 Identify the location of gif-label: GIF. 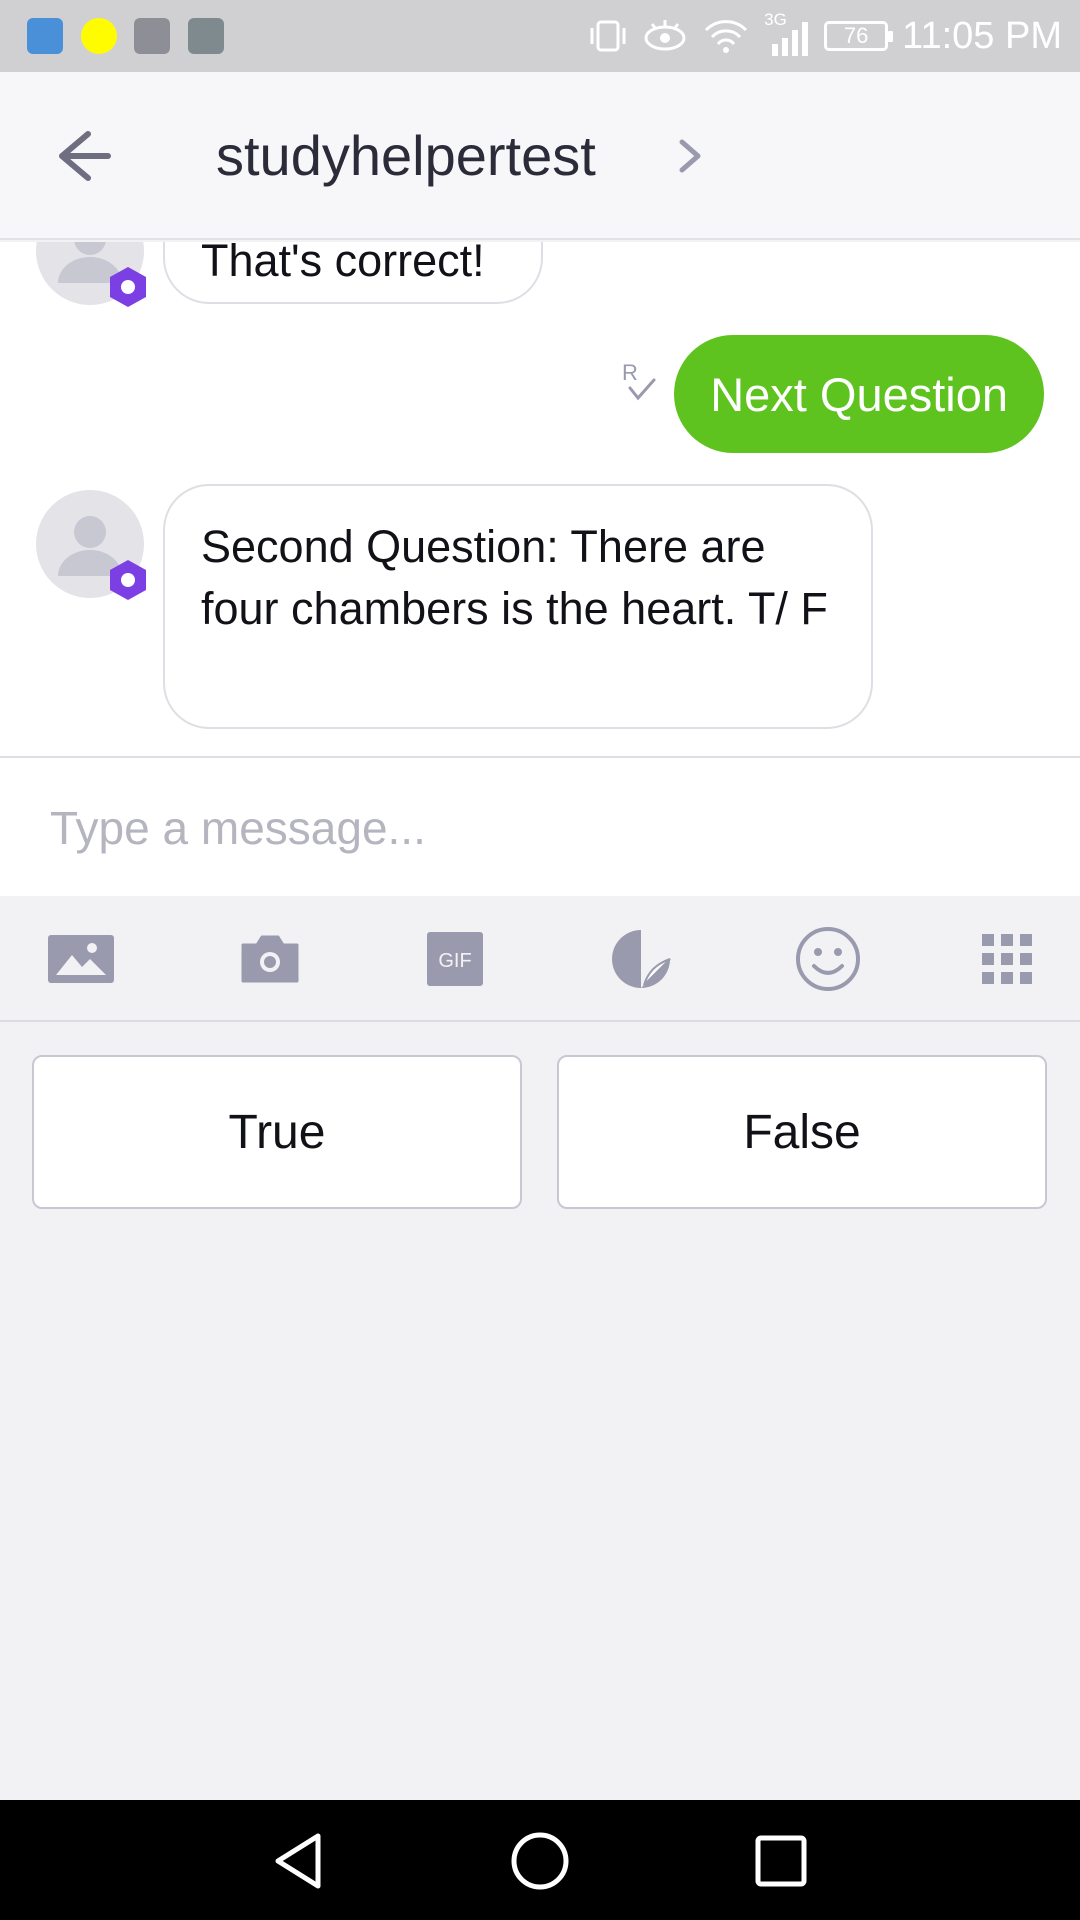
(454, 961).